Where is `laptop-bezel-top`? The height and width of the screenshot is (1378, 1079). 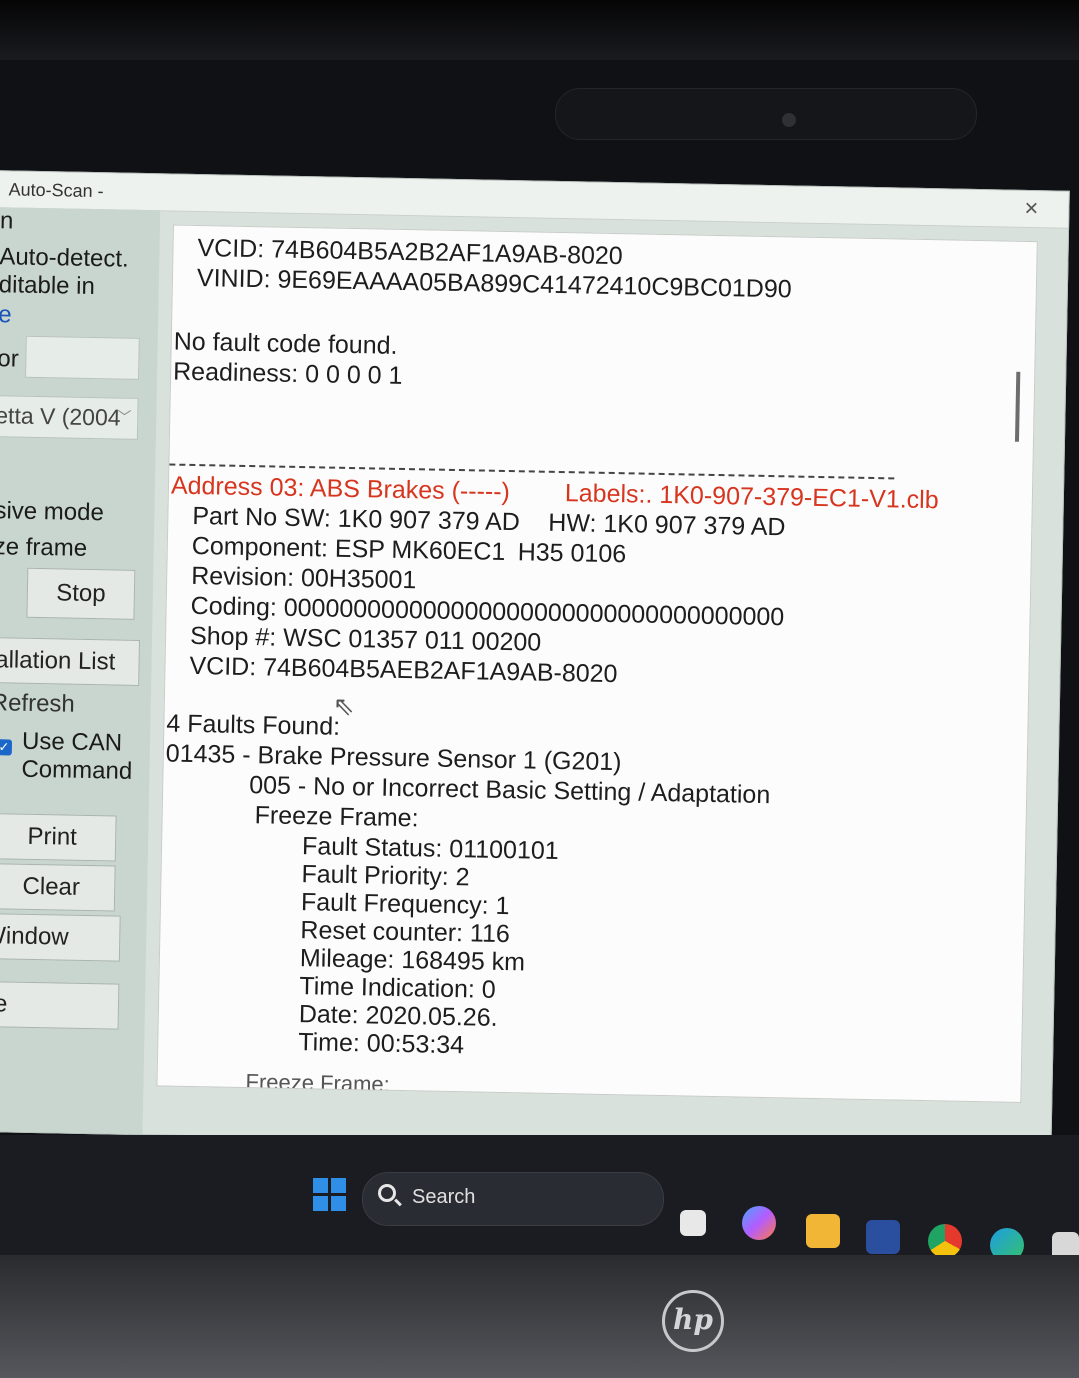 laptop-bezel-top is located at coordinates (539, 30).